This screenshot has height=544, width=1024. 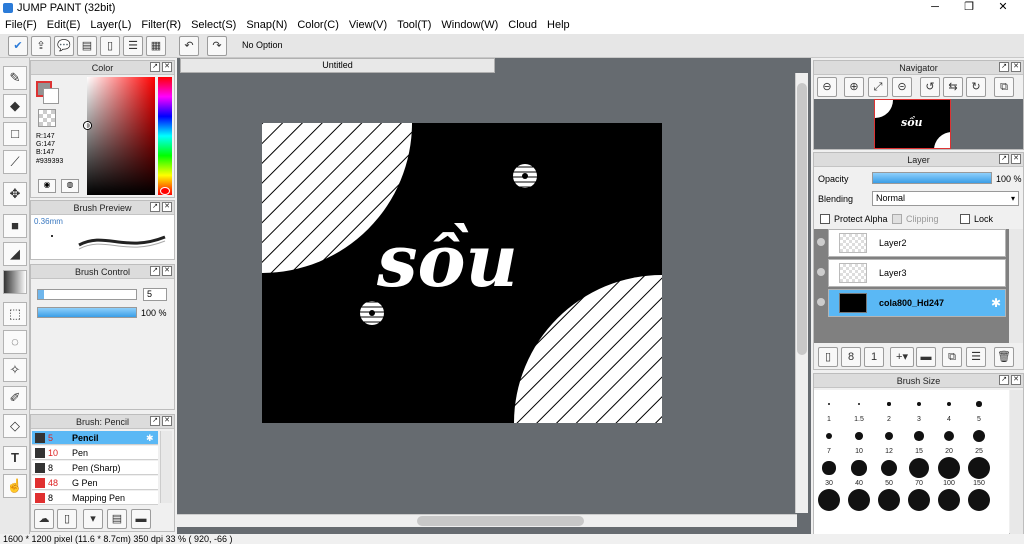 What do you see at coordinates (1003, 8) in the screenshot?
I see `close-button: ✕` at bounding box center [1003, 8].